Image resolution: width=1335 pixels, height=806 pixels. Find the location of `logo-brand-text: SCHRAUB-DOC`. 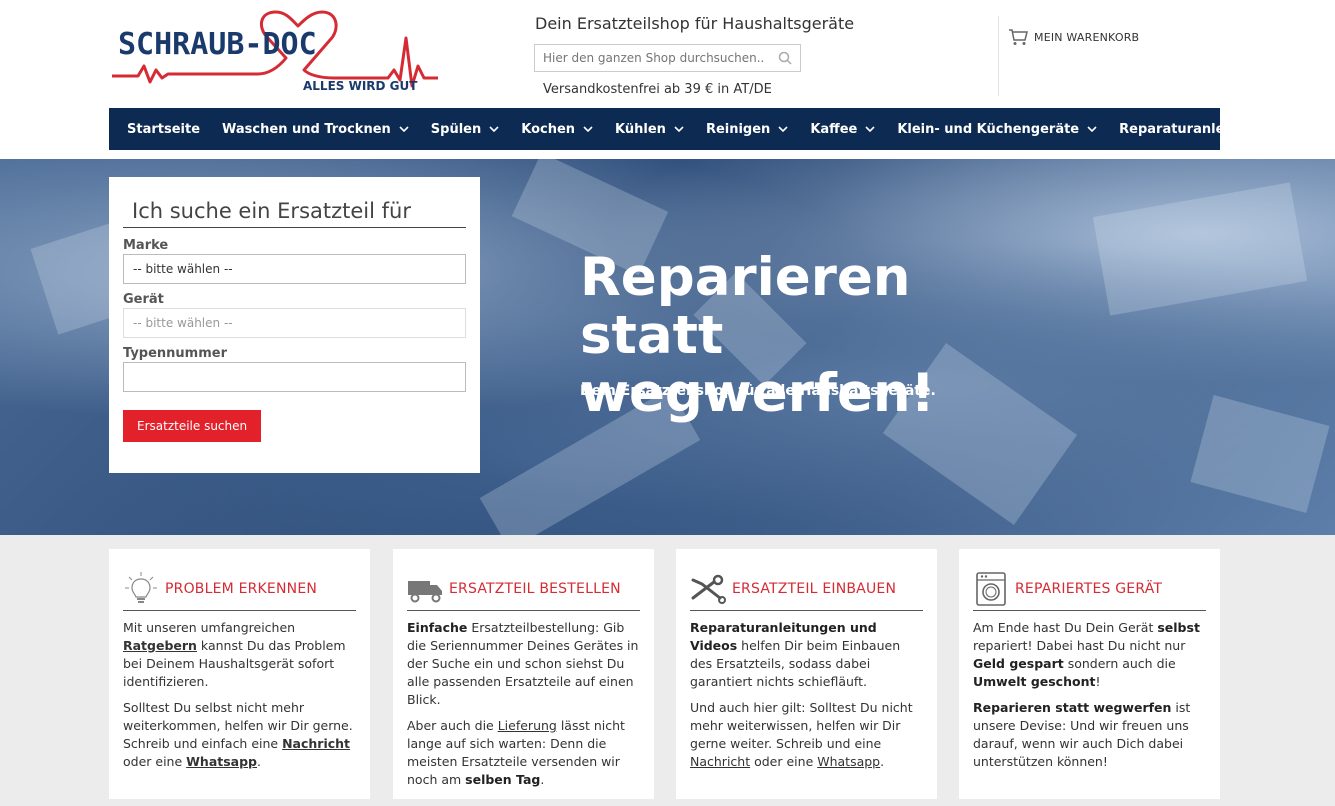

logo-brand-text: SCHRAUB-DOC is located at coordinates (217, 44).